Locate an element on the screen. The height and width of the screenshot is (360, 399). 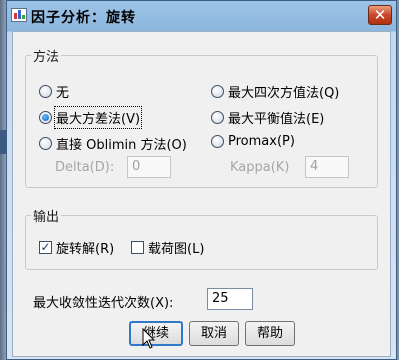
radio-quartimax: 最大四次方值法(Q) is located at coordinates (275, 91).